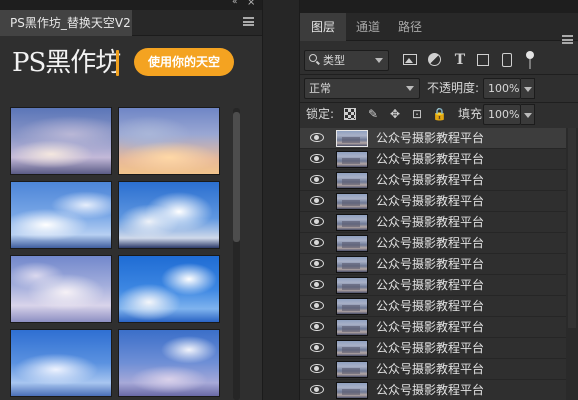 The image size is (578, 400). What do you see at coordinates (320, 114) in the screenshot?
I see `lock-label: 锁定:` at bounding box center [320, 114].